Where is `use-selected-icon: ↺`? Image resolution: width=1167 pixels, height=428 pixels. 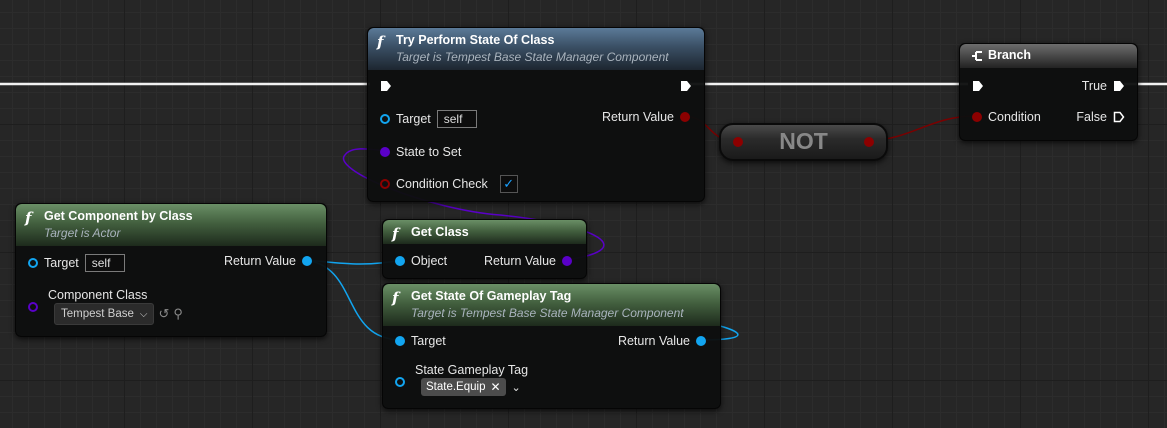 use-selected-icon: ↺ is located at coordinates (163, 314).